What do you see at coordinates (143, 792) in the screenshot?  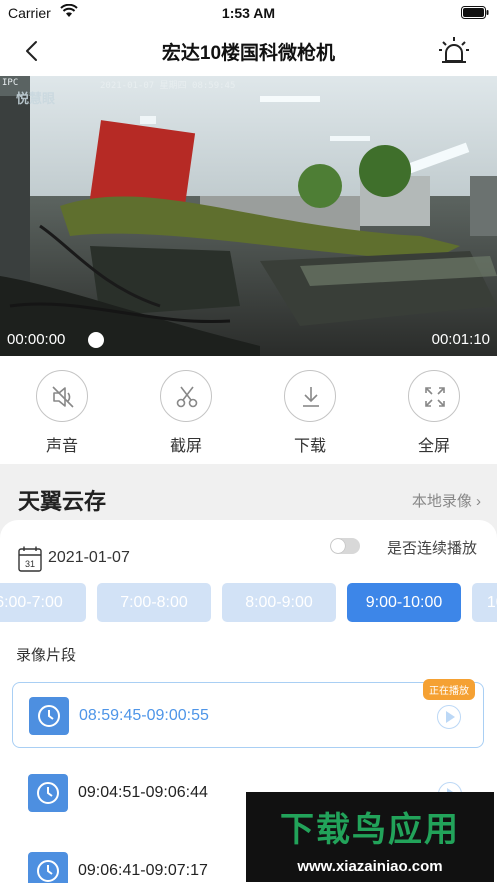 I see `clip-time-range: 09:04:51-09:06:44` at bounding box center [143, 792].